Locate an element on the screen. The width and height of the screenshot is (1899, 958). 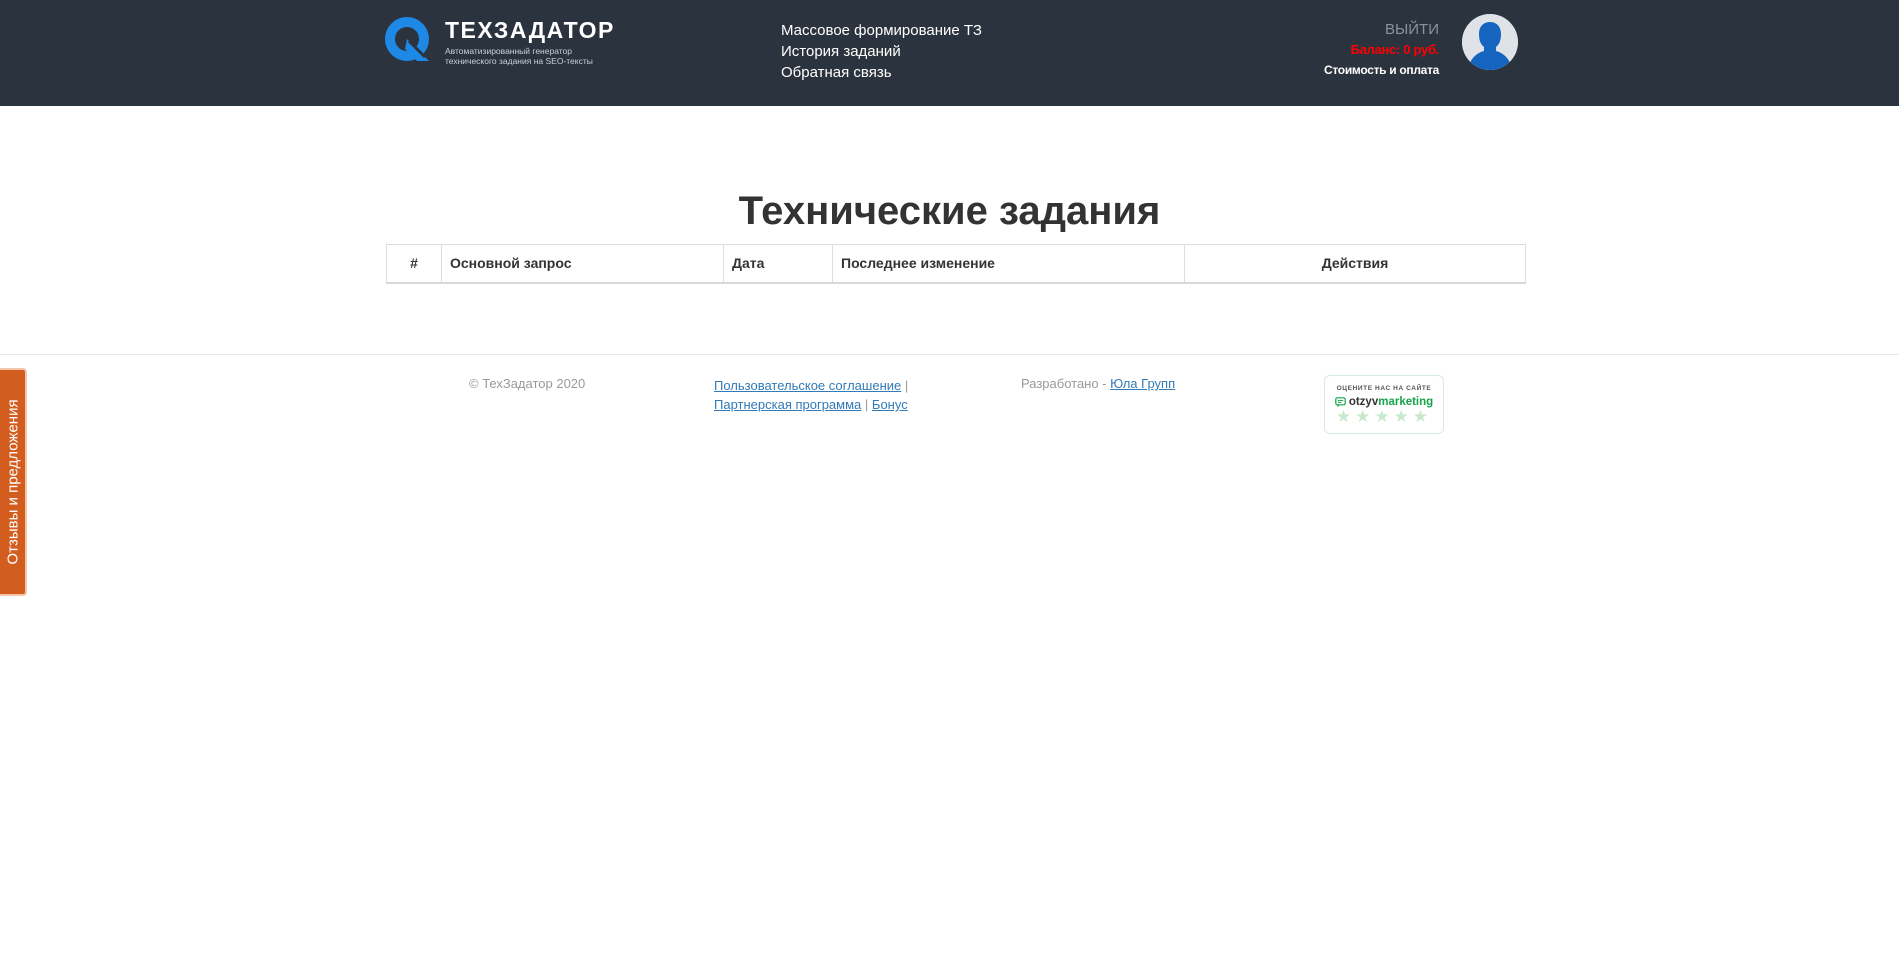
page-title: Технические задания is located at coordinates (949, 211).